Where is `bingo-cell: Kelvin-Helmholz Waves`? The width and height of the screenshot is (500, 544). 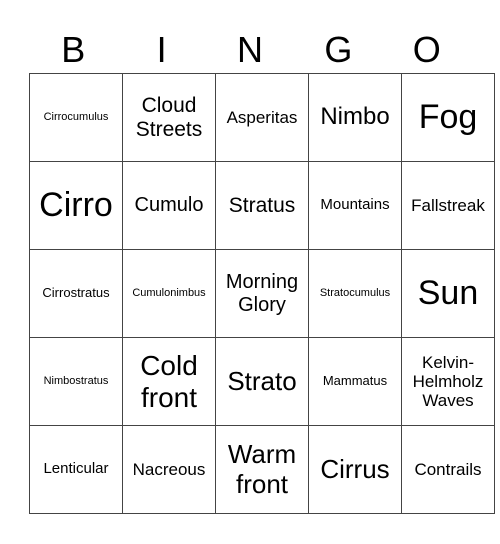 bingo-cell: Kelvin-Helmholz Waves is located at coordinates (448, 381).